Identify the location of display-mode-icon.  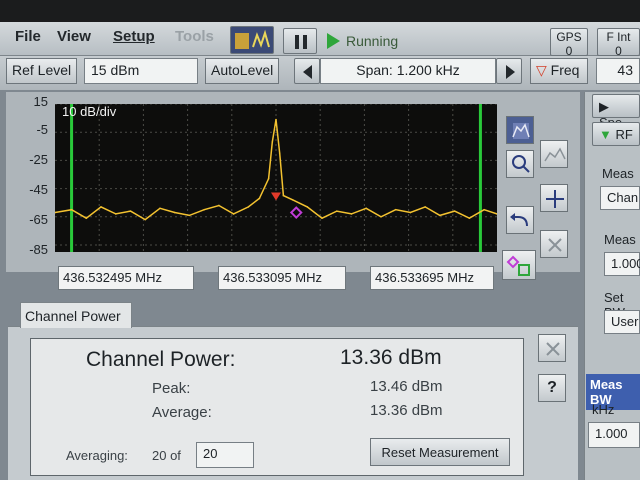
(252, 39).